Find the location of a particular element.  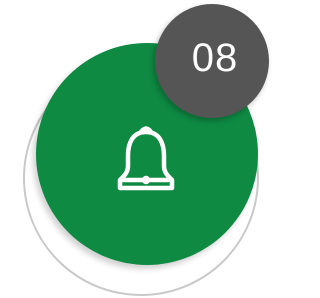

bell-icon is located at coordinates (146, 158).